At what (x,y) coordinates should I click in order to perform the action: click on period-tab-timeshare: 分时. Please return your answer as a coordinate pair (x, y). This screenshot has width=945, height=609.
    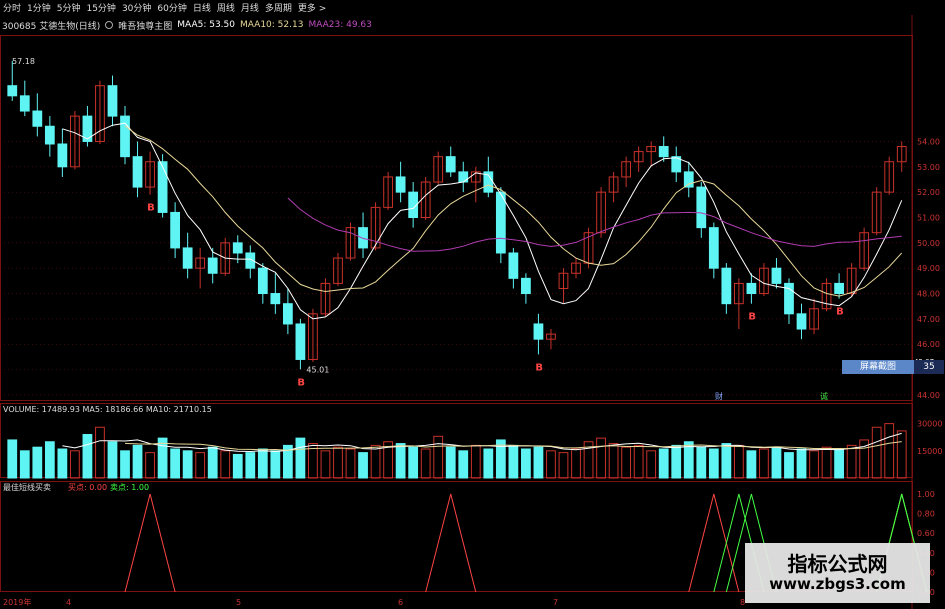
    Looking at the image, I should click on (12, 7).